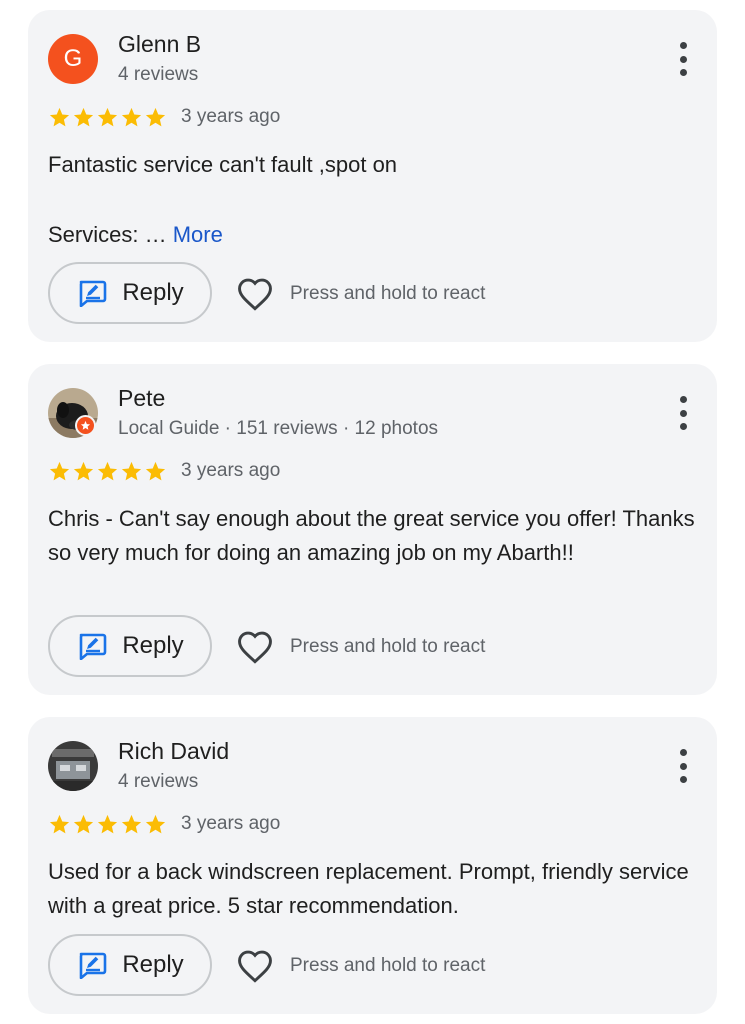 Image resolution: width=745 pixels, height=1024 pixels. I want to click on more-link: More, so click(198, 234).